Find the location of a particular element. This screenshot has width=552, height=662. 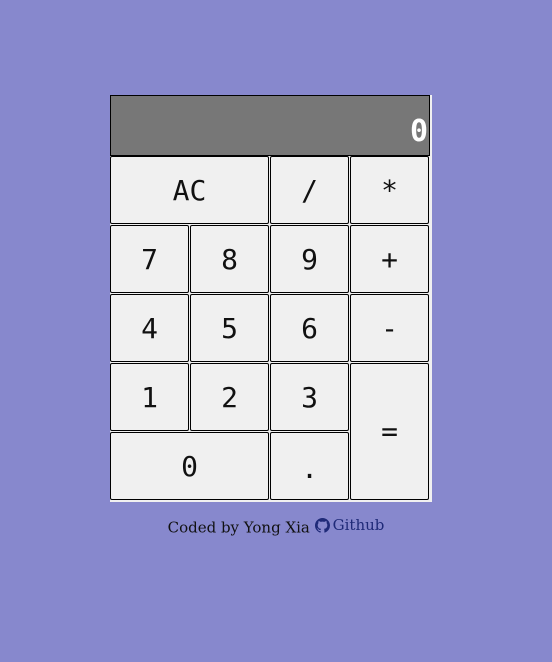

calculator-display: 0 is located at coordinates (270, 125).